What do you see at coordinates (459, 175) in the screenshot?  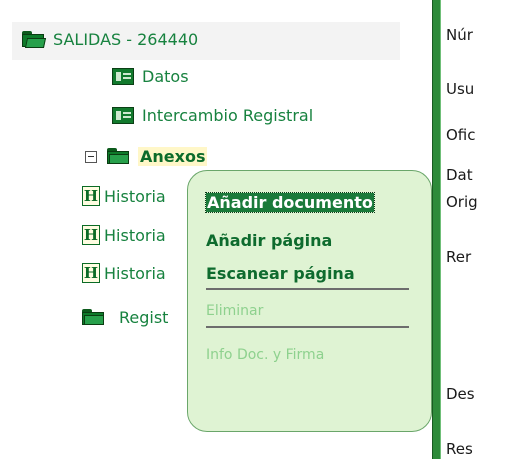 I see `detail-label: Dat` at bounding box center [459, 175].